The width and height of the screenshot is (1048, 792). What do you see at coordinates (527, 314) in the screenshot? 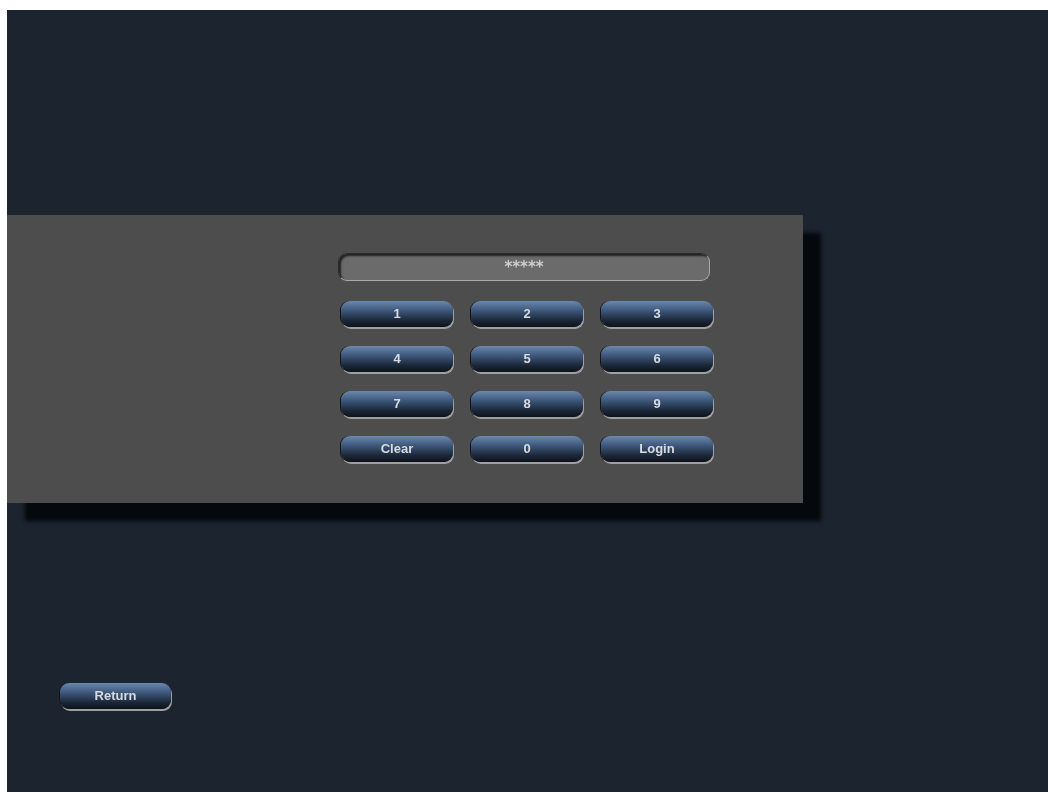
I see `keypad-button: 2` at bounding box center [527, 314].